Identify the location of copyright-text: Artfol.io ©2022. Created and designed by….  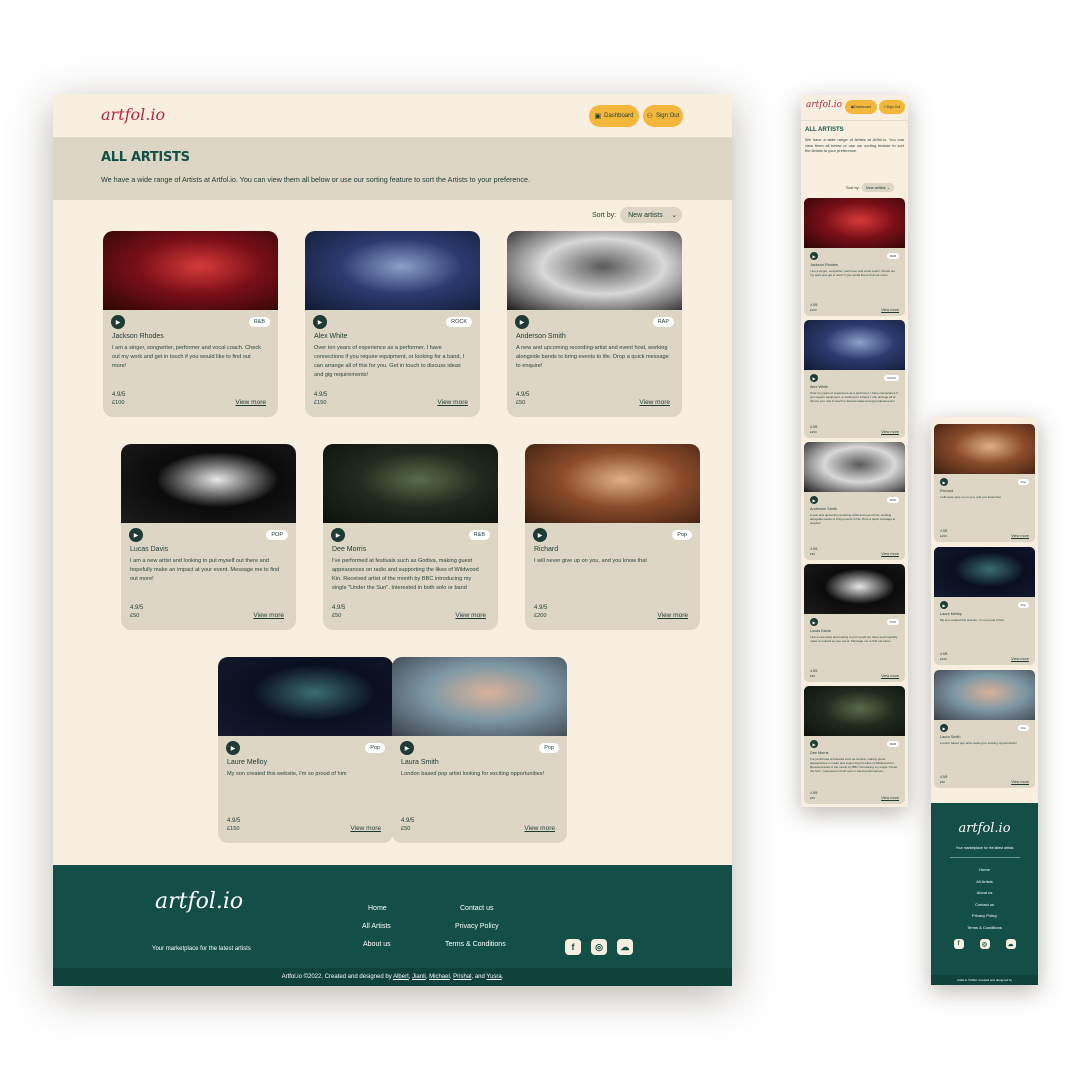
(392, 977).